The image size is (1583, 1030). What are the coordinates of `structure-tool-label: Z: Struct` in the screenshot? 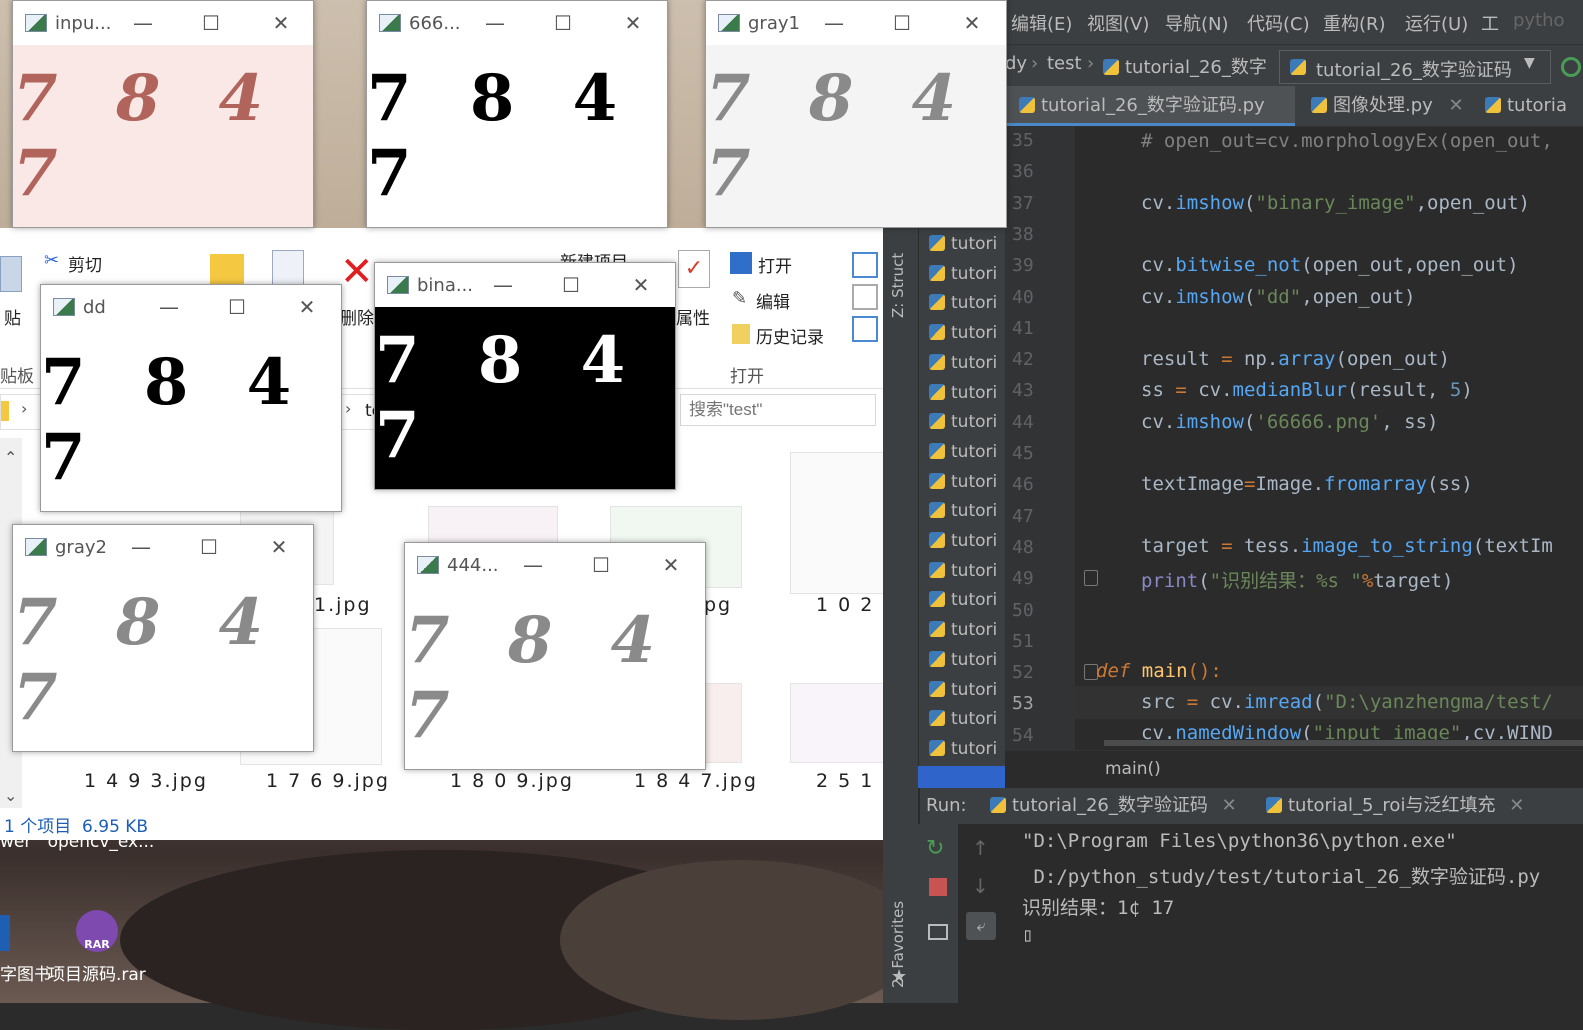 It's located at (900, 273).